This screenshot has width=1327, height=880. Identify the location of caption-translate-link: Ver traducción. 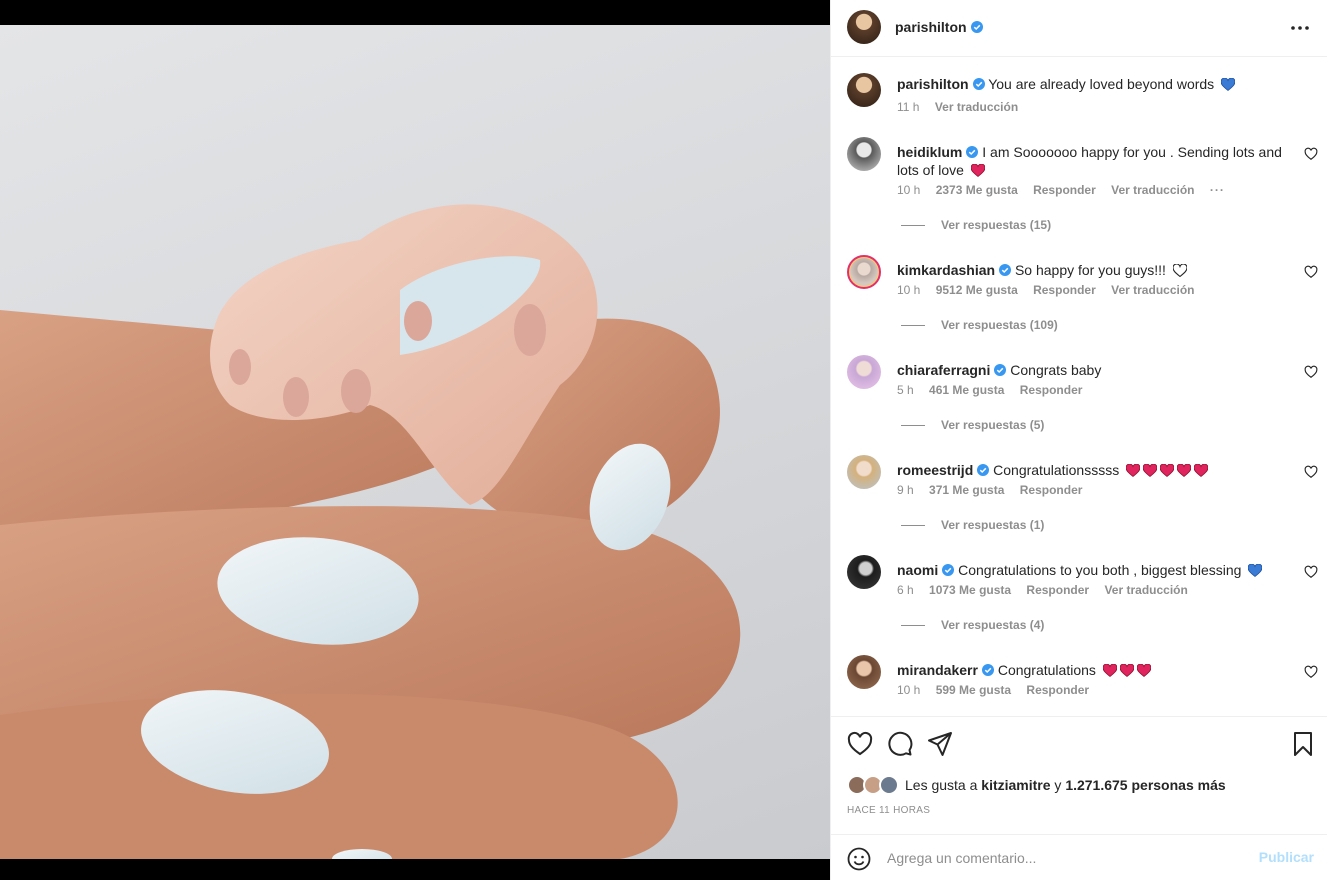
(976, 107).